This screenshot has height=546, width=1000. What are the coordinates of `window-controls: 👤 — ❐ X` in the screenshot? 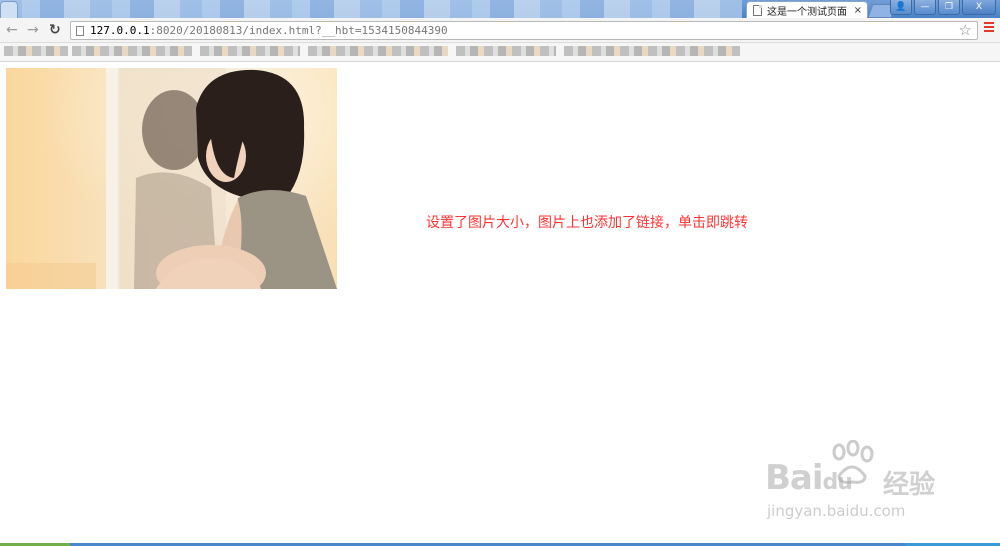 It's located at (942, 7).